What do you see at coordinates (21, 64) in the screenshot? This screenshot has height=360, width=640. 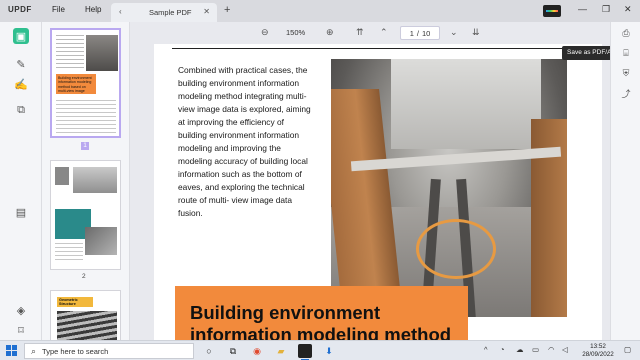 I see `comment-icon: ✎` at bounding box center [21, 64].